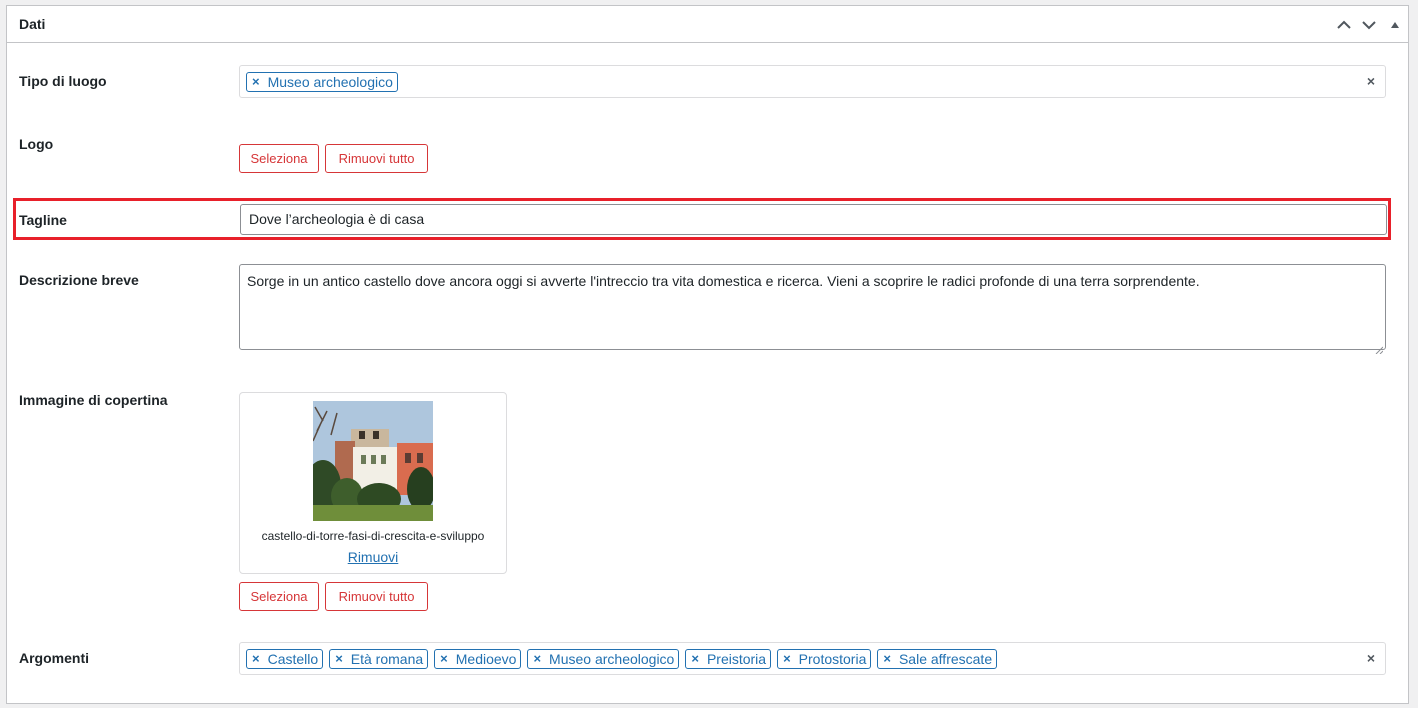 The height and width of the screenshot is (708, 1418). Describe the element at coordinates (293, 659) in the screenshot. I see `chip-label: Castello` at that location.